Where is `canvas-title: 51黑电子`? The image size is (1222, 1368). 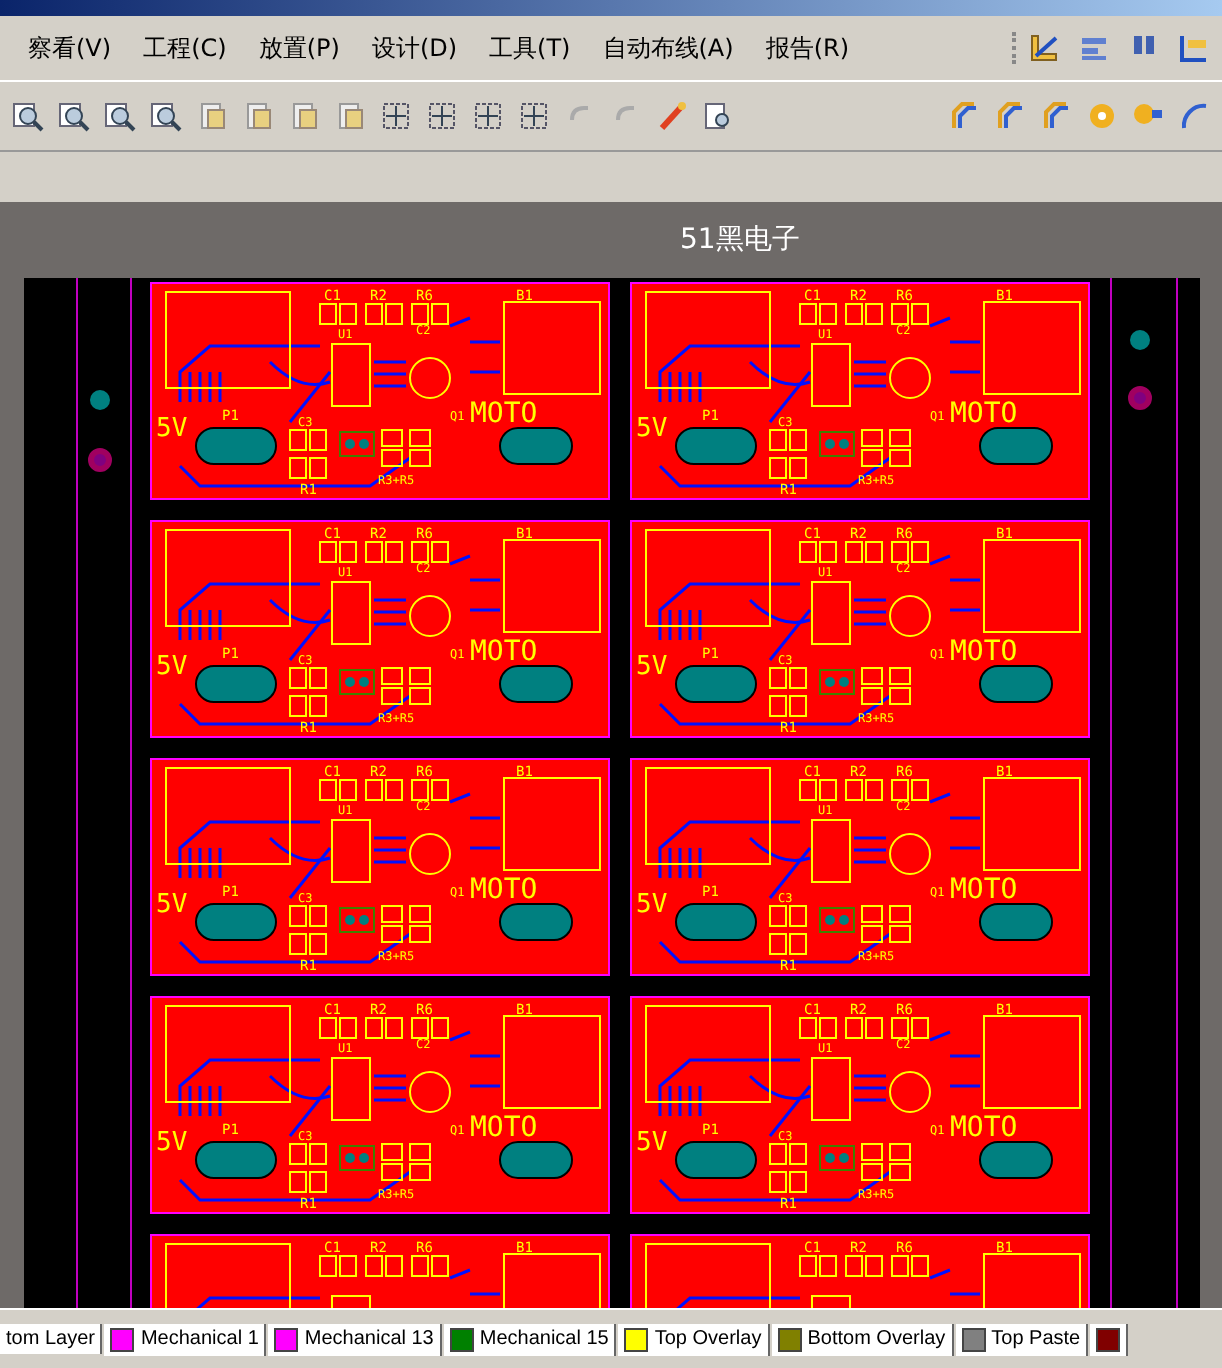 canvas-title: 51黑电子 is located at coordinates (740, 240).